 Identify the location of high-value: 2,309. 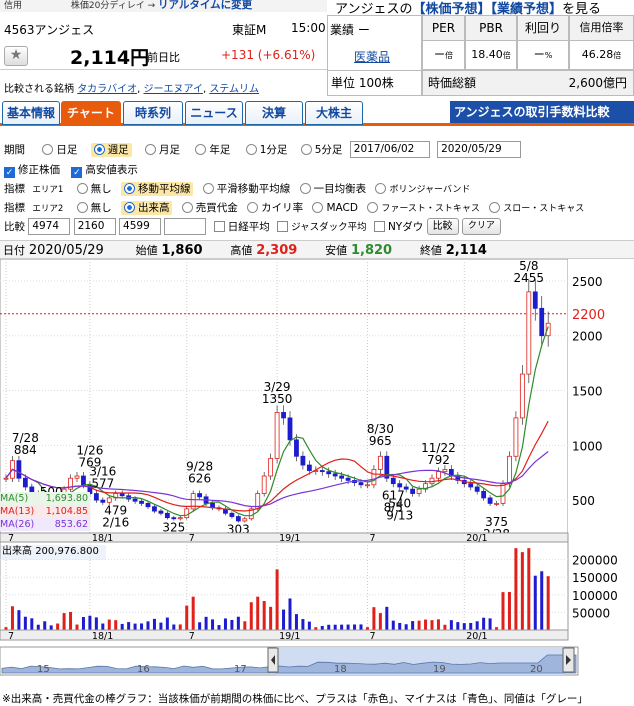
(276, 250).